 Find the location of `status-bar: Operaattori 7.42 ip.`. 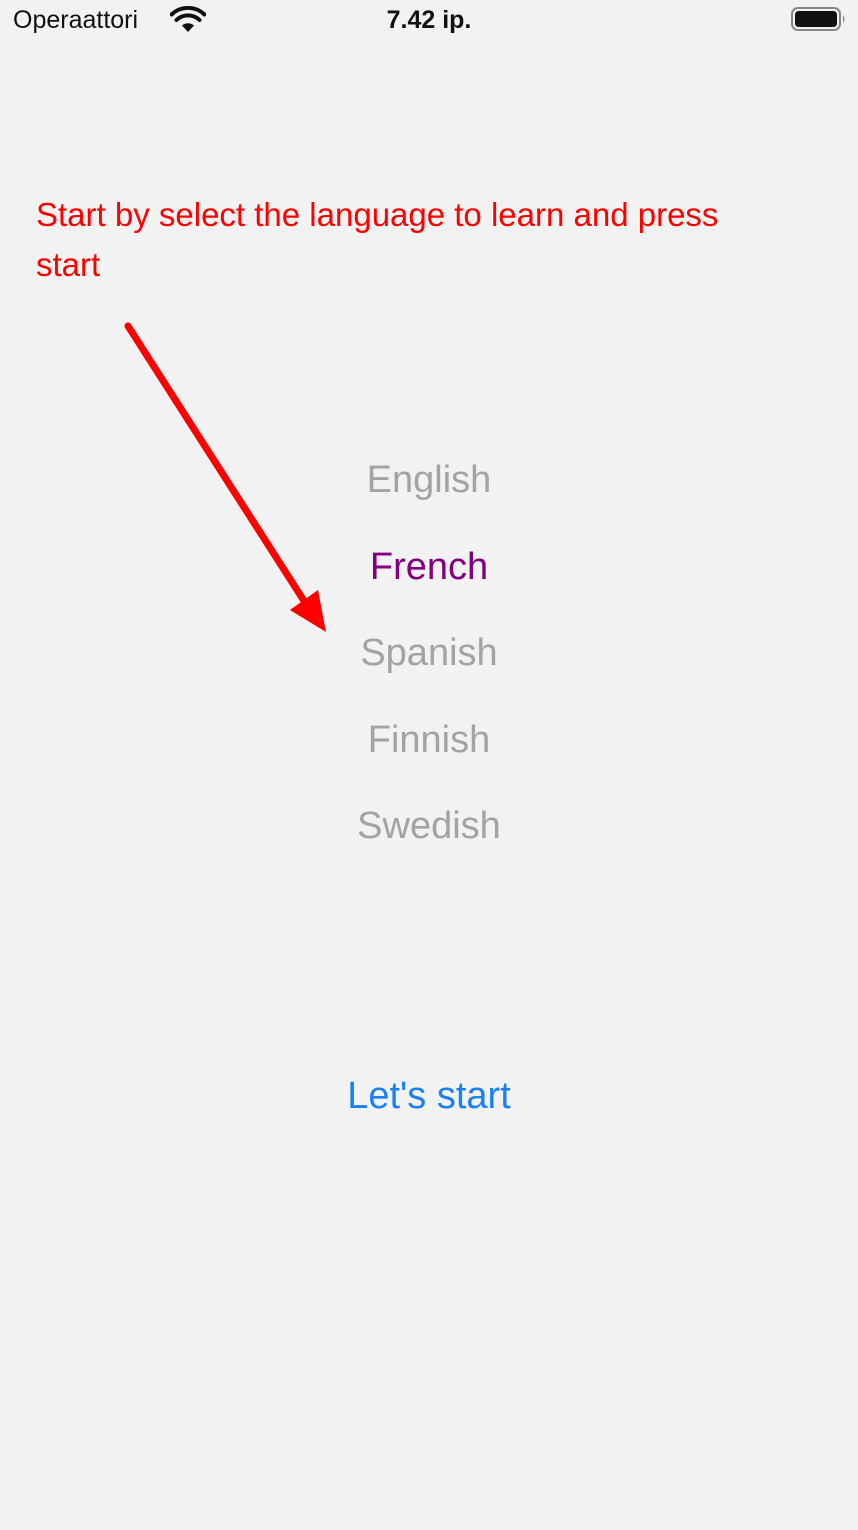

status-bar: Operaattori 7.42 ip. is located at coordinates (429, 22).